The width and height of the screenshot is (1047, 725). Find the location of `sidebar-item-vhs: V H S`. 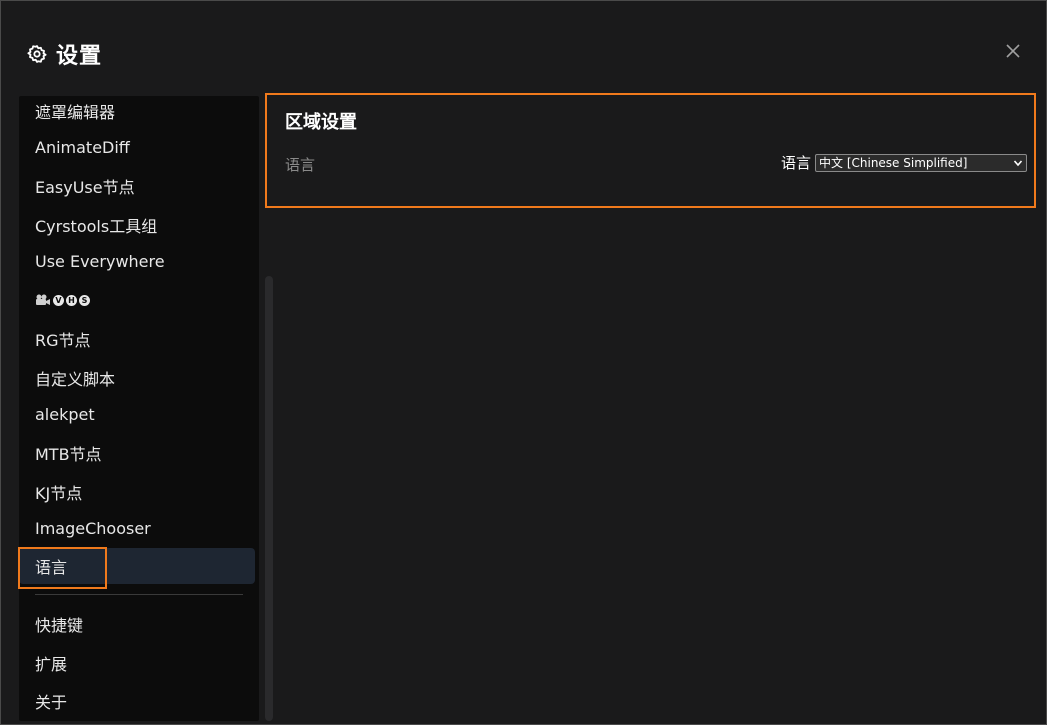

sidebar-item-vhs: V H S is located at coordinates (137, 300).